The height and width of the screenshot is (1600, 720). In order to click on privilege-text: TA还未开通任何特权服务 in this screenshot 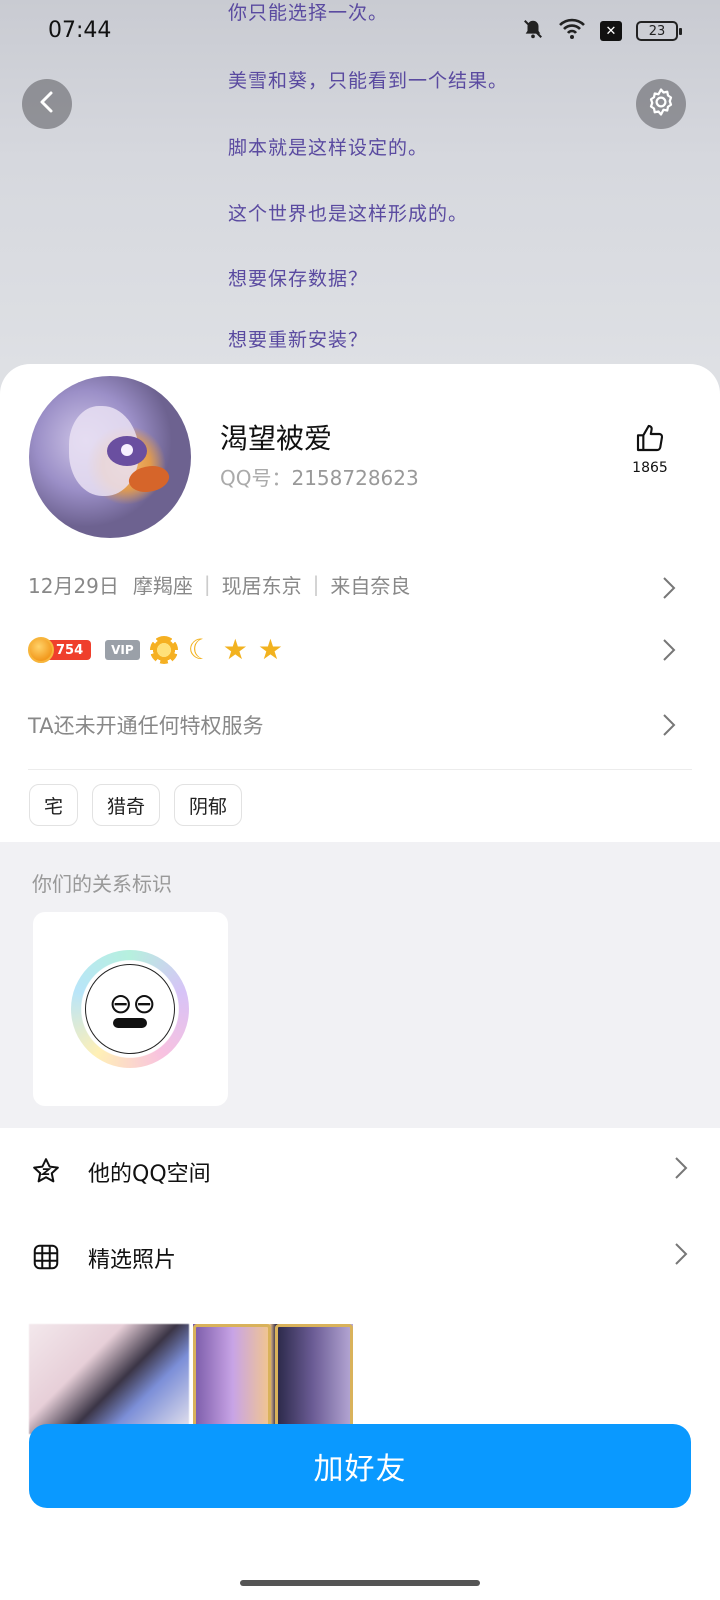, I will do `click(146, 726)`.